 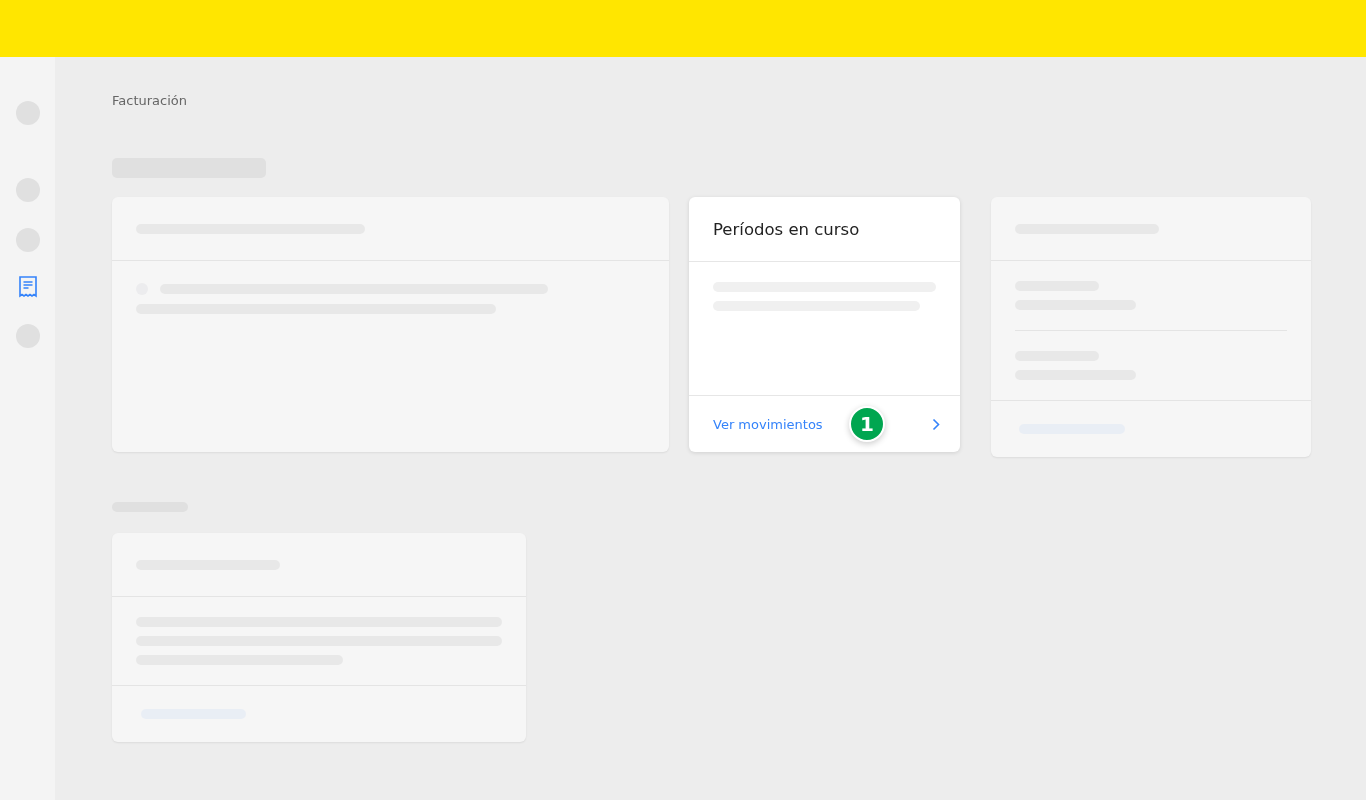 What do you see at coordinates (867, 424) in the screenshot?
I see `step-badge: 1` at bounding box center [867, 424].